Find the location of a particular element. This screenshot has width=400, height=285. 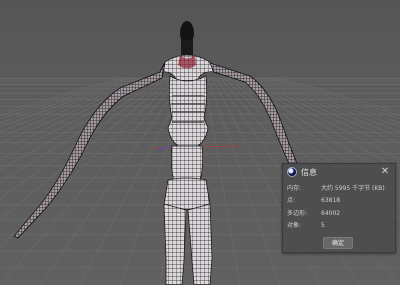

info-row-points: 点: 63818 is located at coordinates (341, 201).